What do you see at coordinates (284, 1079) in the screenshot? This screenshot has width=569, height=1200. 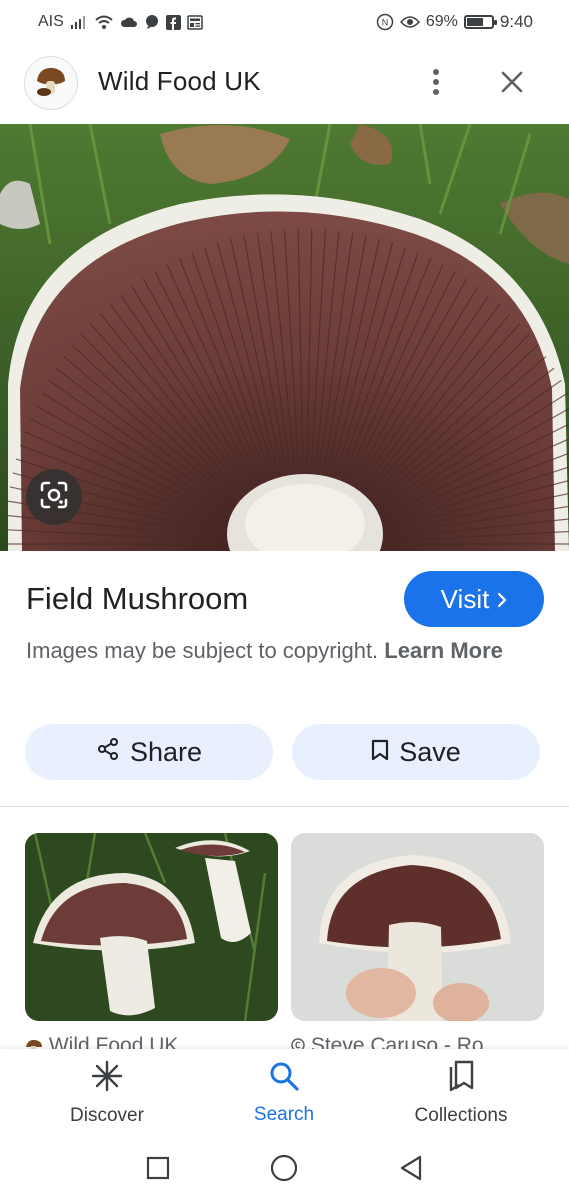 I see `search-icon` at bounding box center [284, 1079].